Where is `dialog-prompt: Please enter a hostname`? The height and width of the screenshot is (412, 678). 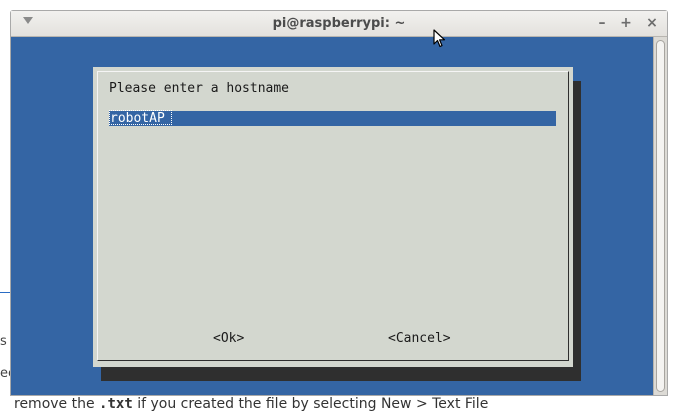 dialog-prompt: Please enter a hostname is located at coordinates (199, 88).